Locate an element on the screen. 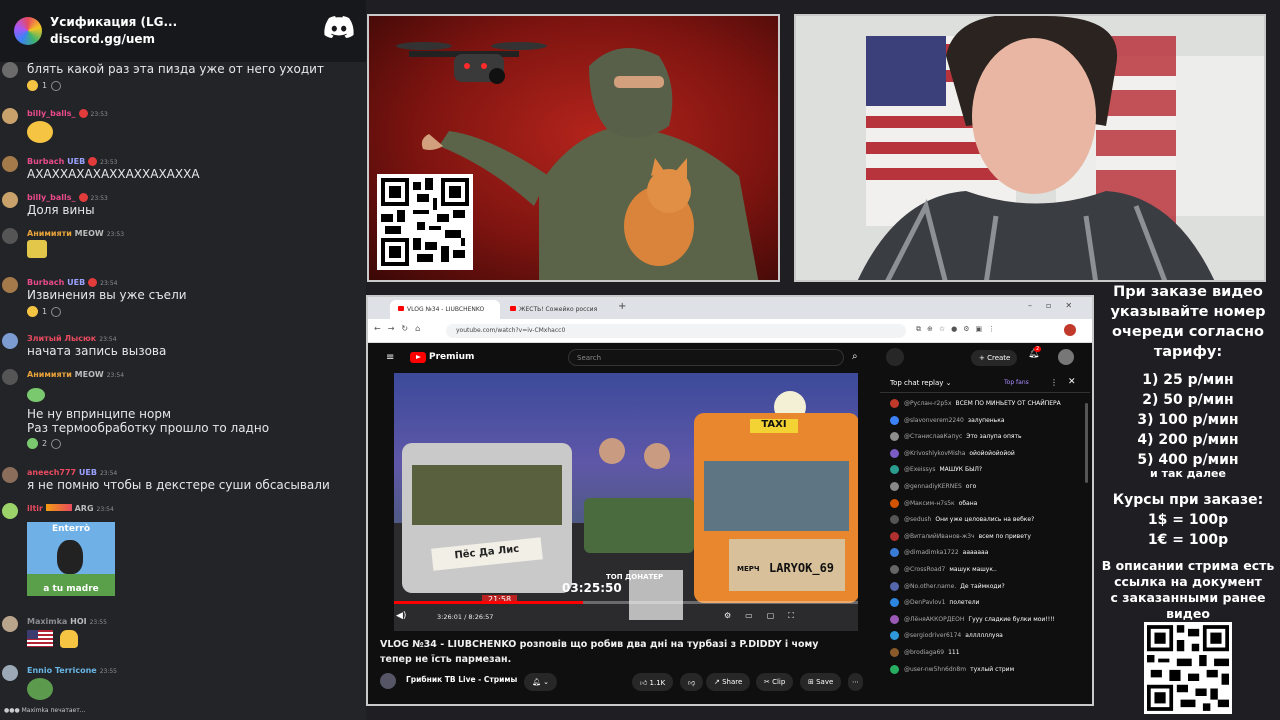  profile-avatar is located at coordinates (1070, 330).